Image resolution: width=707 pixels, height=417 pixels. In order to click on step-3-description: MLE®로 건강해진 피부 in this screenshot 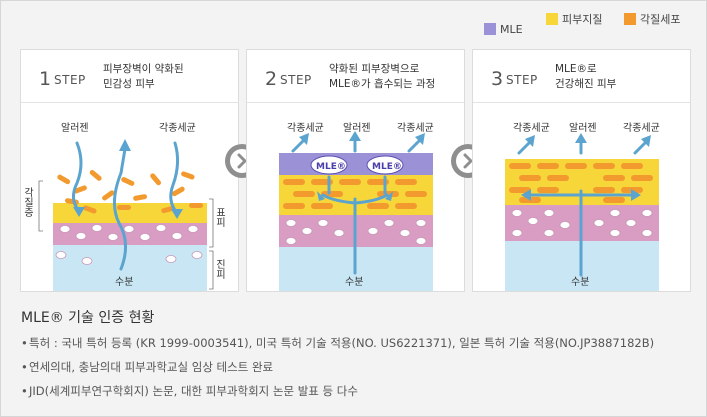, I will do `click(585, 77)`.